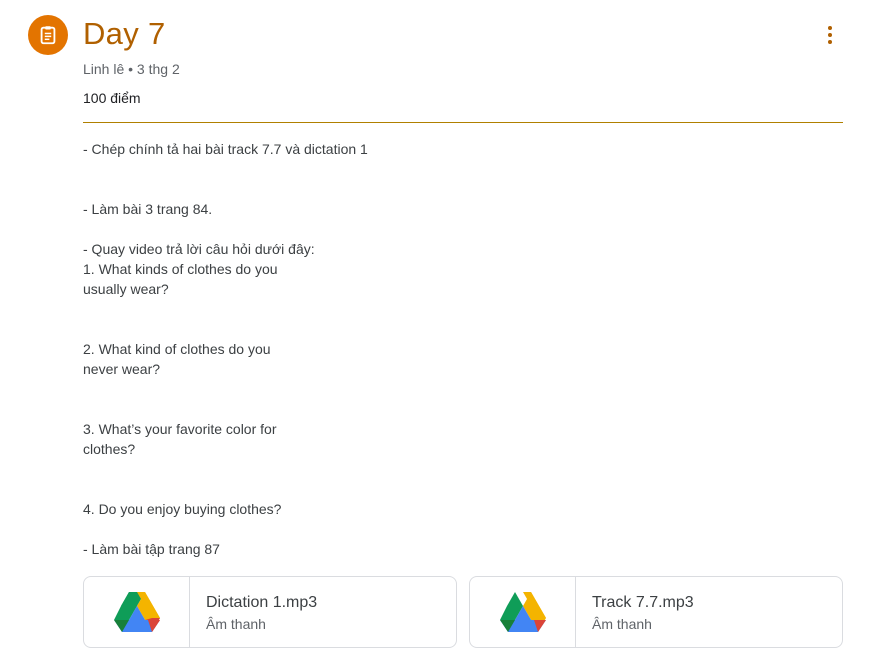  Describe the element at coordinates (635, 612) in the screenshot. I see `attachment-info: Track 7.7.mp3 Âm thanh` at that location.